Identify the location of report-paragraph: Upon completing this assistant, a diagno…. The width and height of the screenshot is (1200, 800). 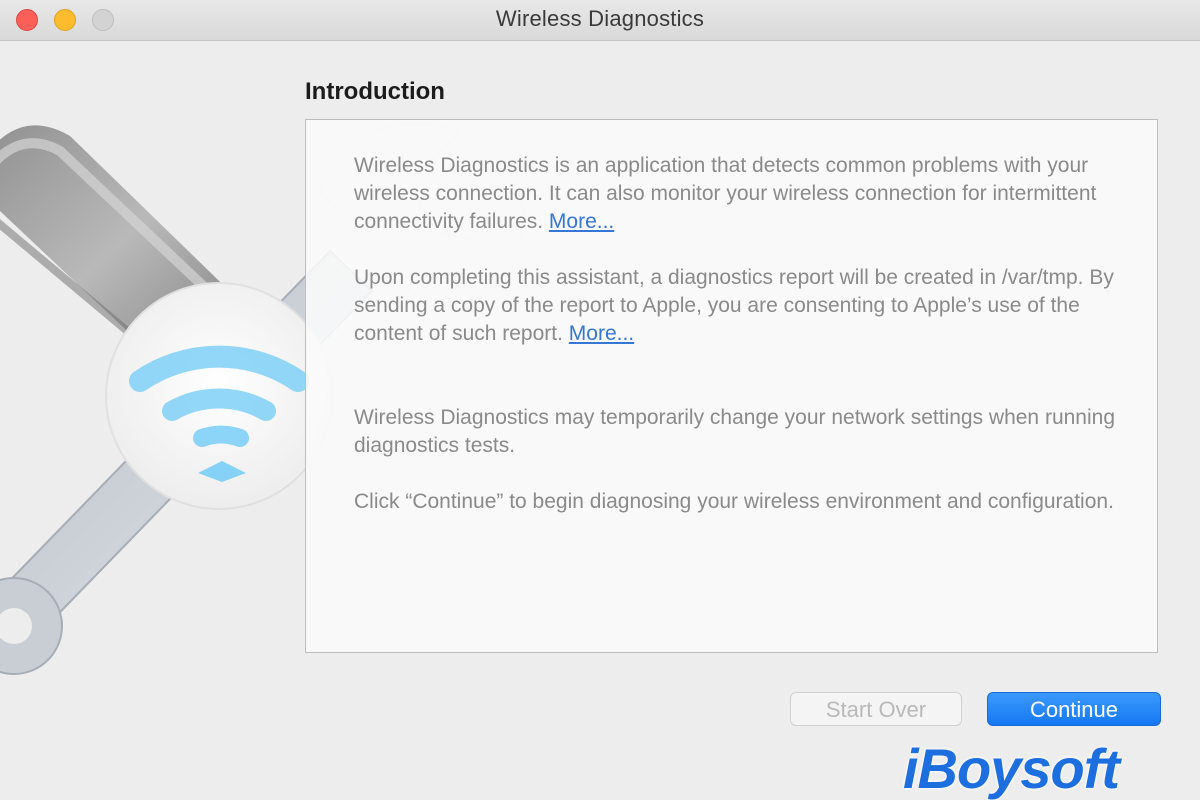
(739, 306).